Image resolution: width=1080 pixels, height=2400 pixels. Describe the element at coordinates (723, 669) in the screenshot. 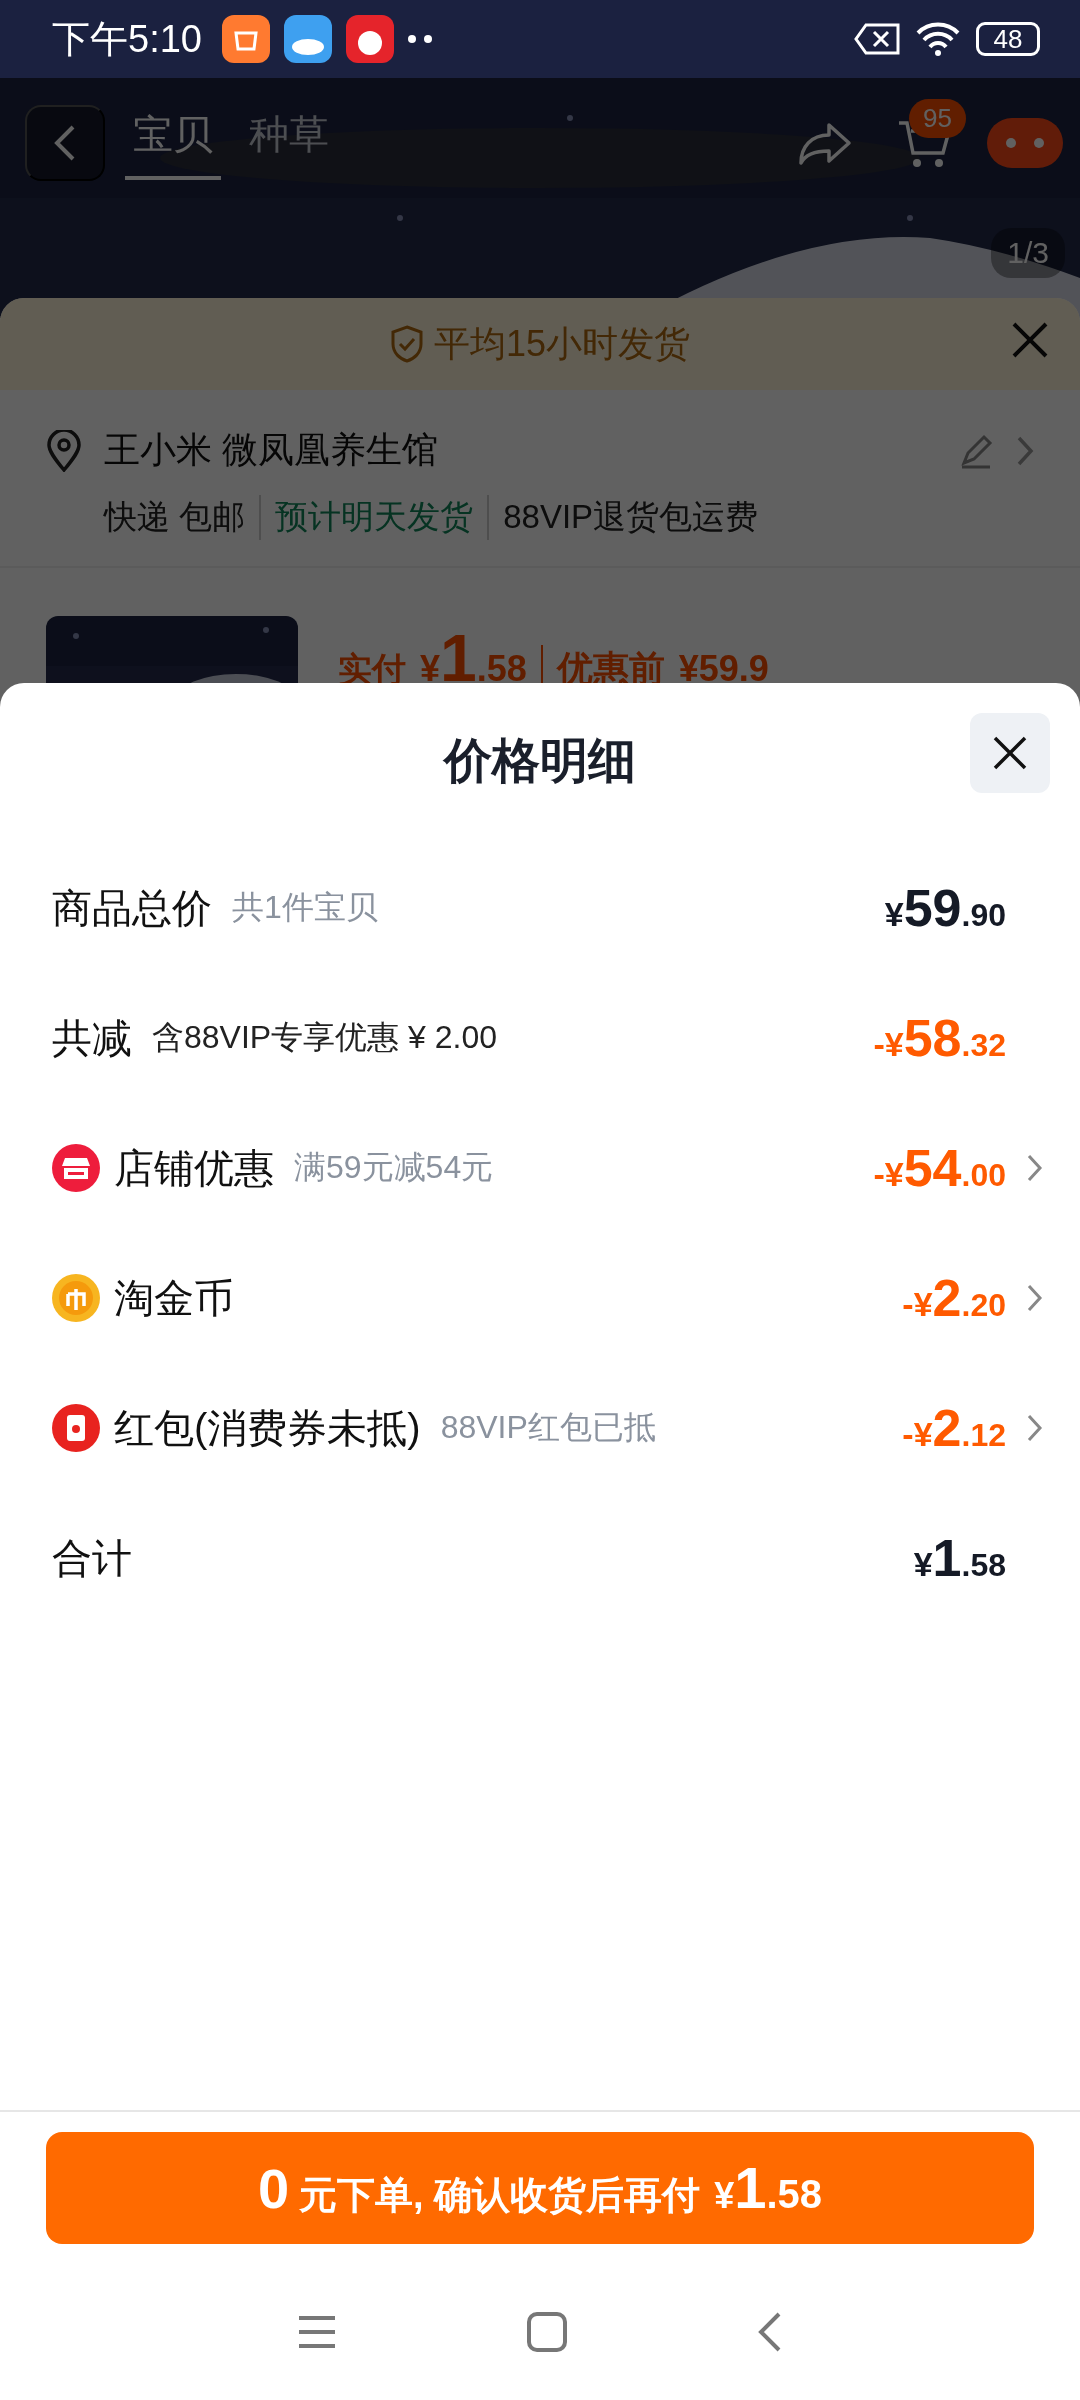

I see `original-price: ¥59.9` at that location.